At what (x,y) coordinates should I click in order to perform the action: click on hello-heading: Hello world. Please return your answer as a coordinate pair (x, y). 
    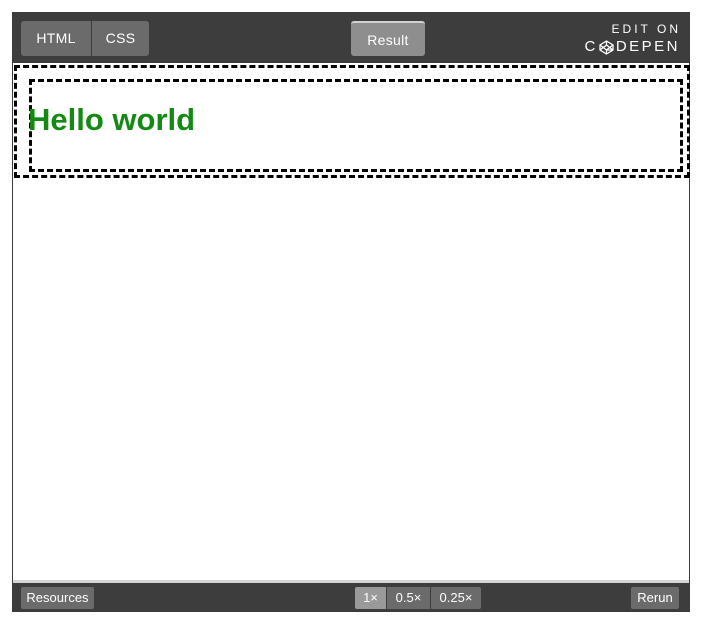
    Looking at the image, I should click on (112, 119).